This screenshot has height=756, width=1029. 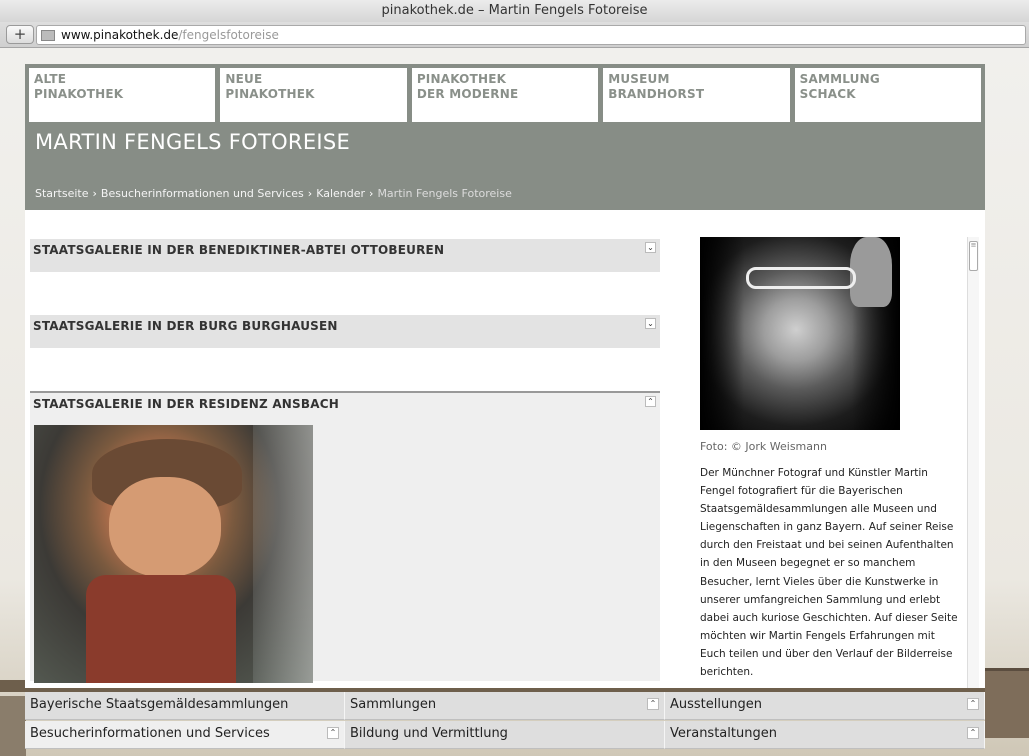 I want to click on scrollbar: ≡, so click(x=973, y=462).